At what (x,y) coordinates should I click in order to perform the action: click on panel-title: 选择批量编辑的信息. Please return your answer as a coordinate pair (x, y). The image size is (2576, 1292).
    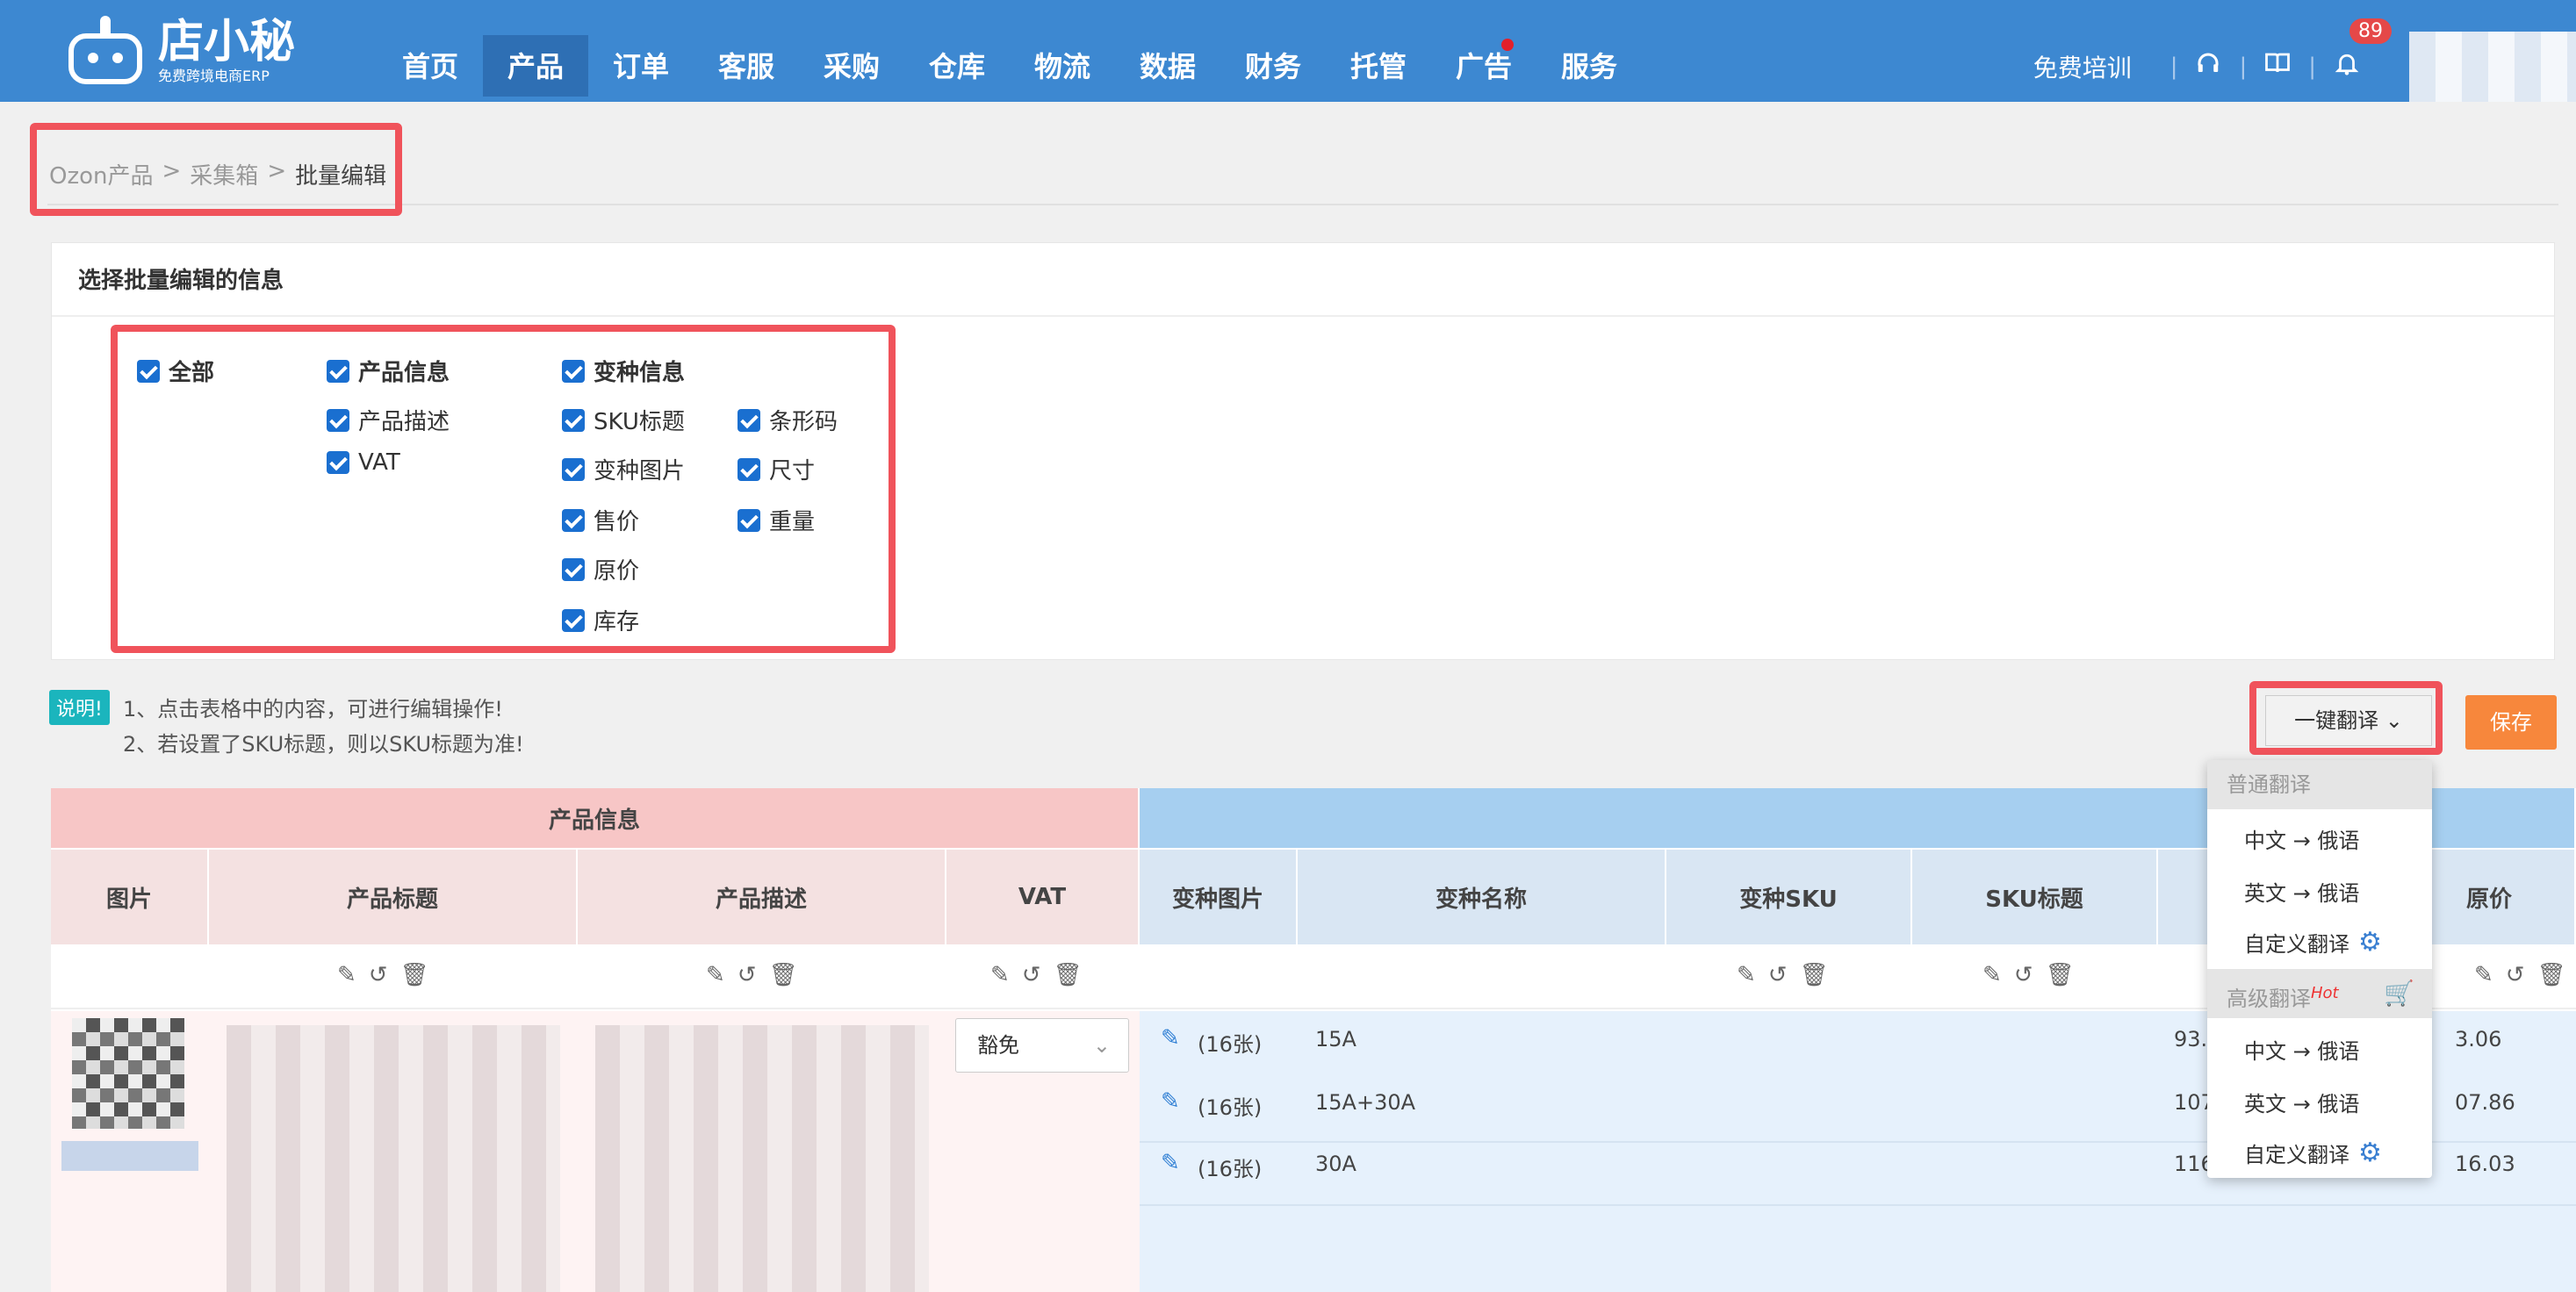
    Looking at the image, I should click on (181, 281).